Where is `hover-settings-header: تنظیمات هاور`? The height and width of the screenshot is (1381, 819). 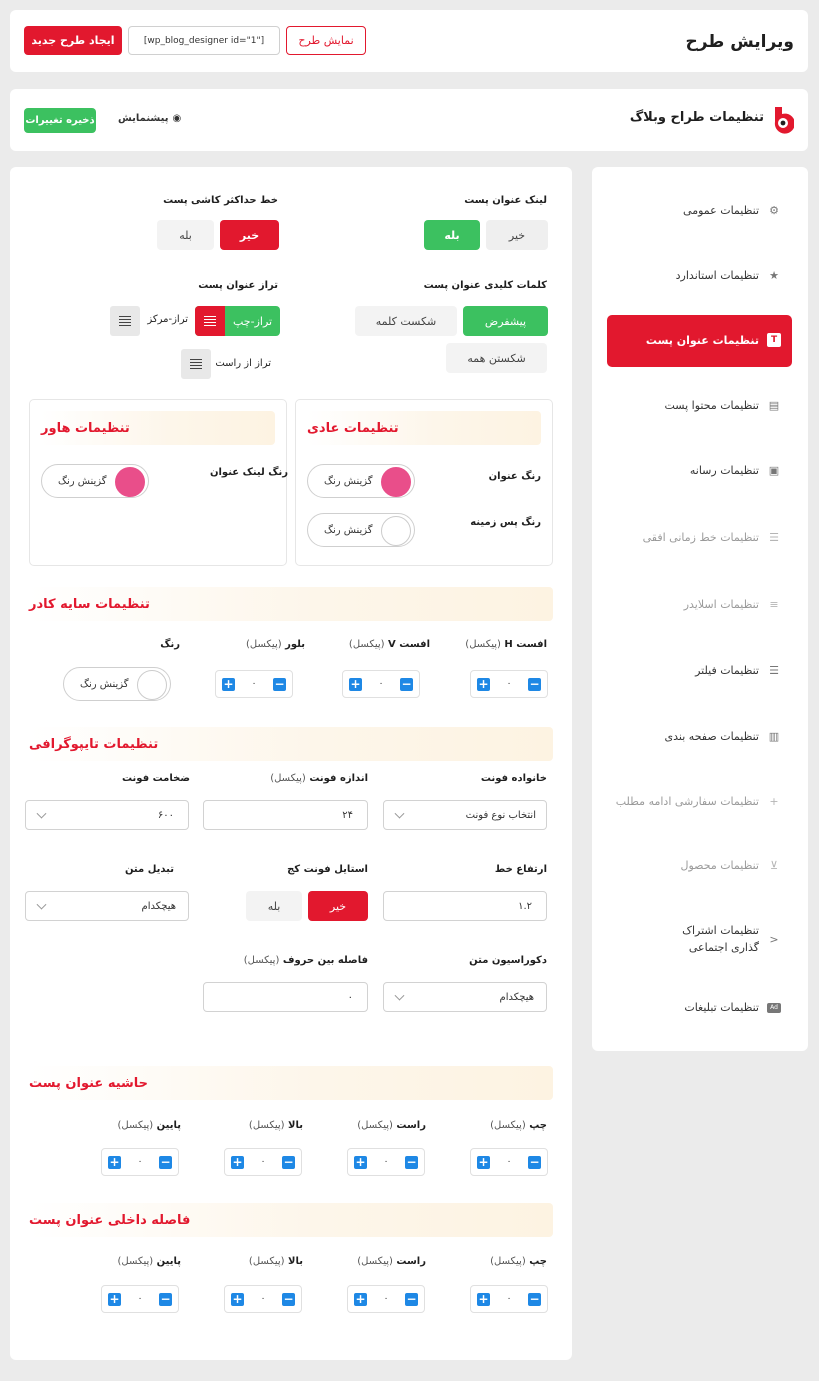
hover-settings-header: تنظیمات هاور is located at coordinates (158, 428).